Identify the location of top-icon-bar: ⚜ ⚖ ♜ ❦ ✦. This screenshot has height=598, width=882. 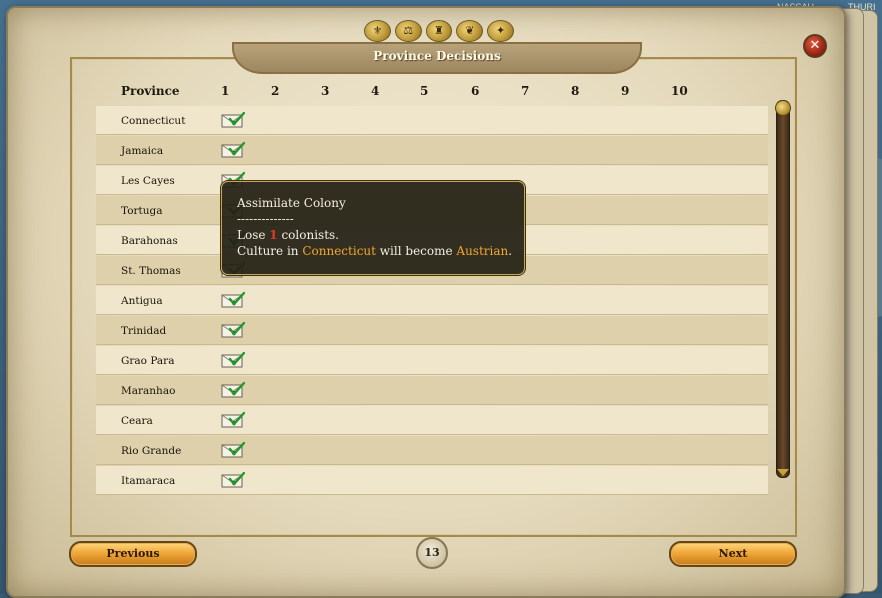
(439, 31).